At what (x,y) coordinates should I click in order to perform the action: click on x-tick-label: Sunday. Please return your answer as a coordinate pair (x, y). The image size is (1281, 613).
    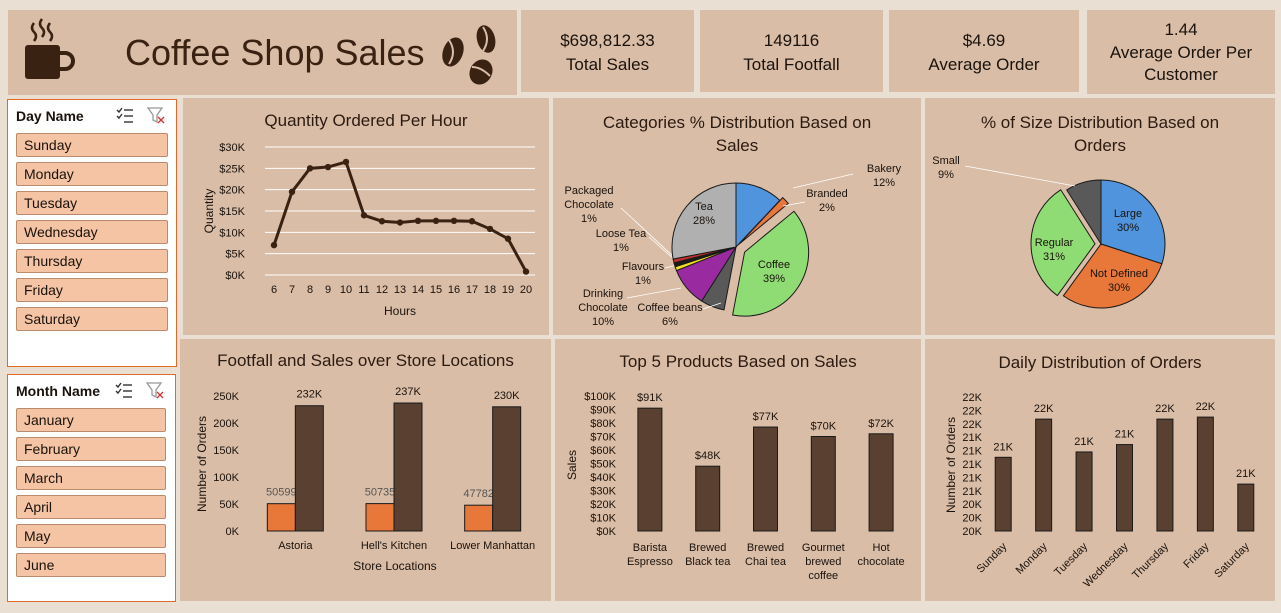
    Looking at the image, I should click on (991, 557).